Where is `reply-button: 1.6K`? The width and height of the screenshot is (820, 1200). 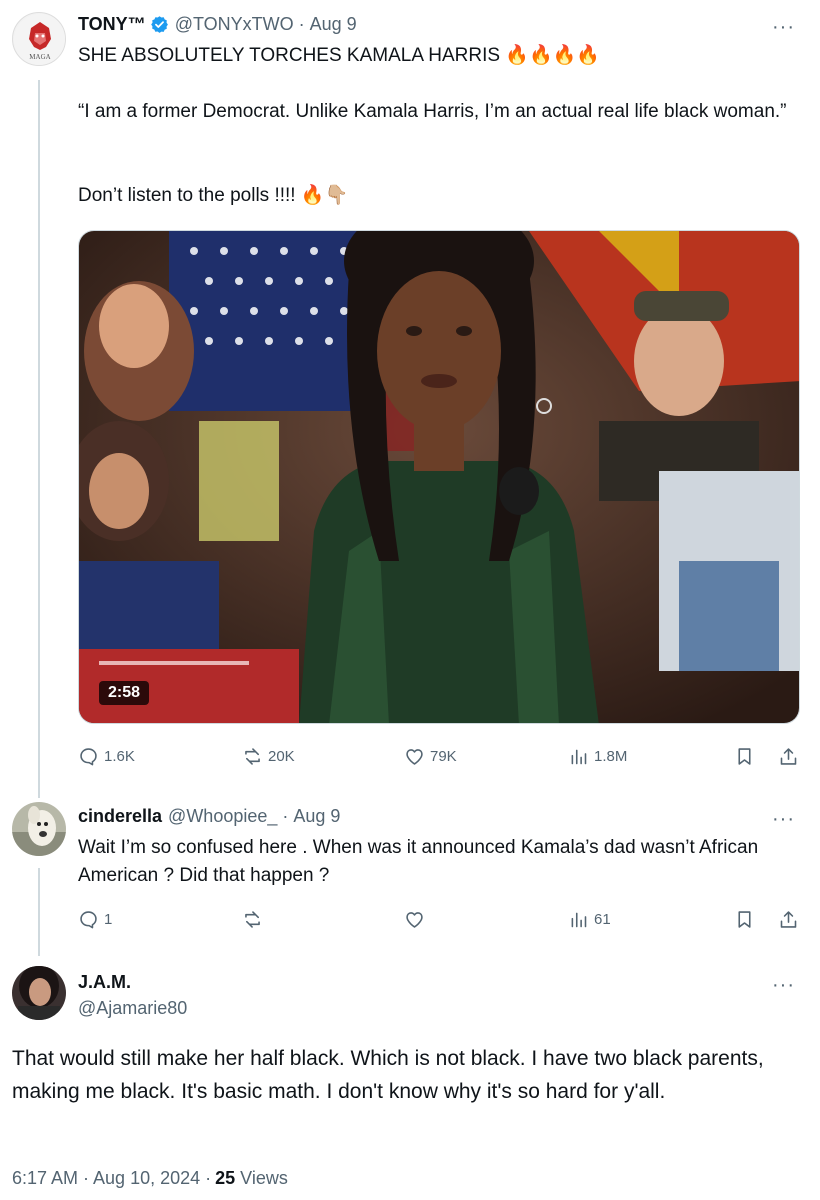 reply-button: 1.6K is located at coordinates (106, 756).